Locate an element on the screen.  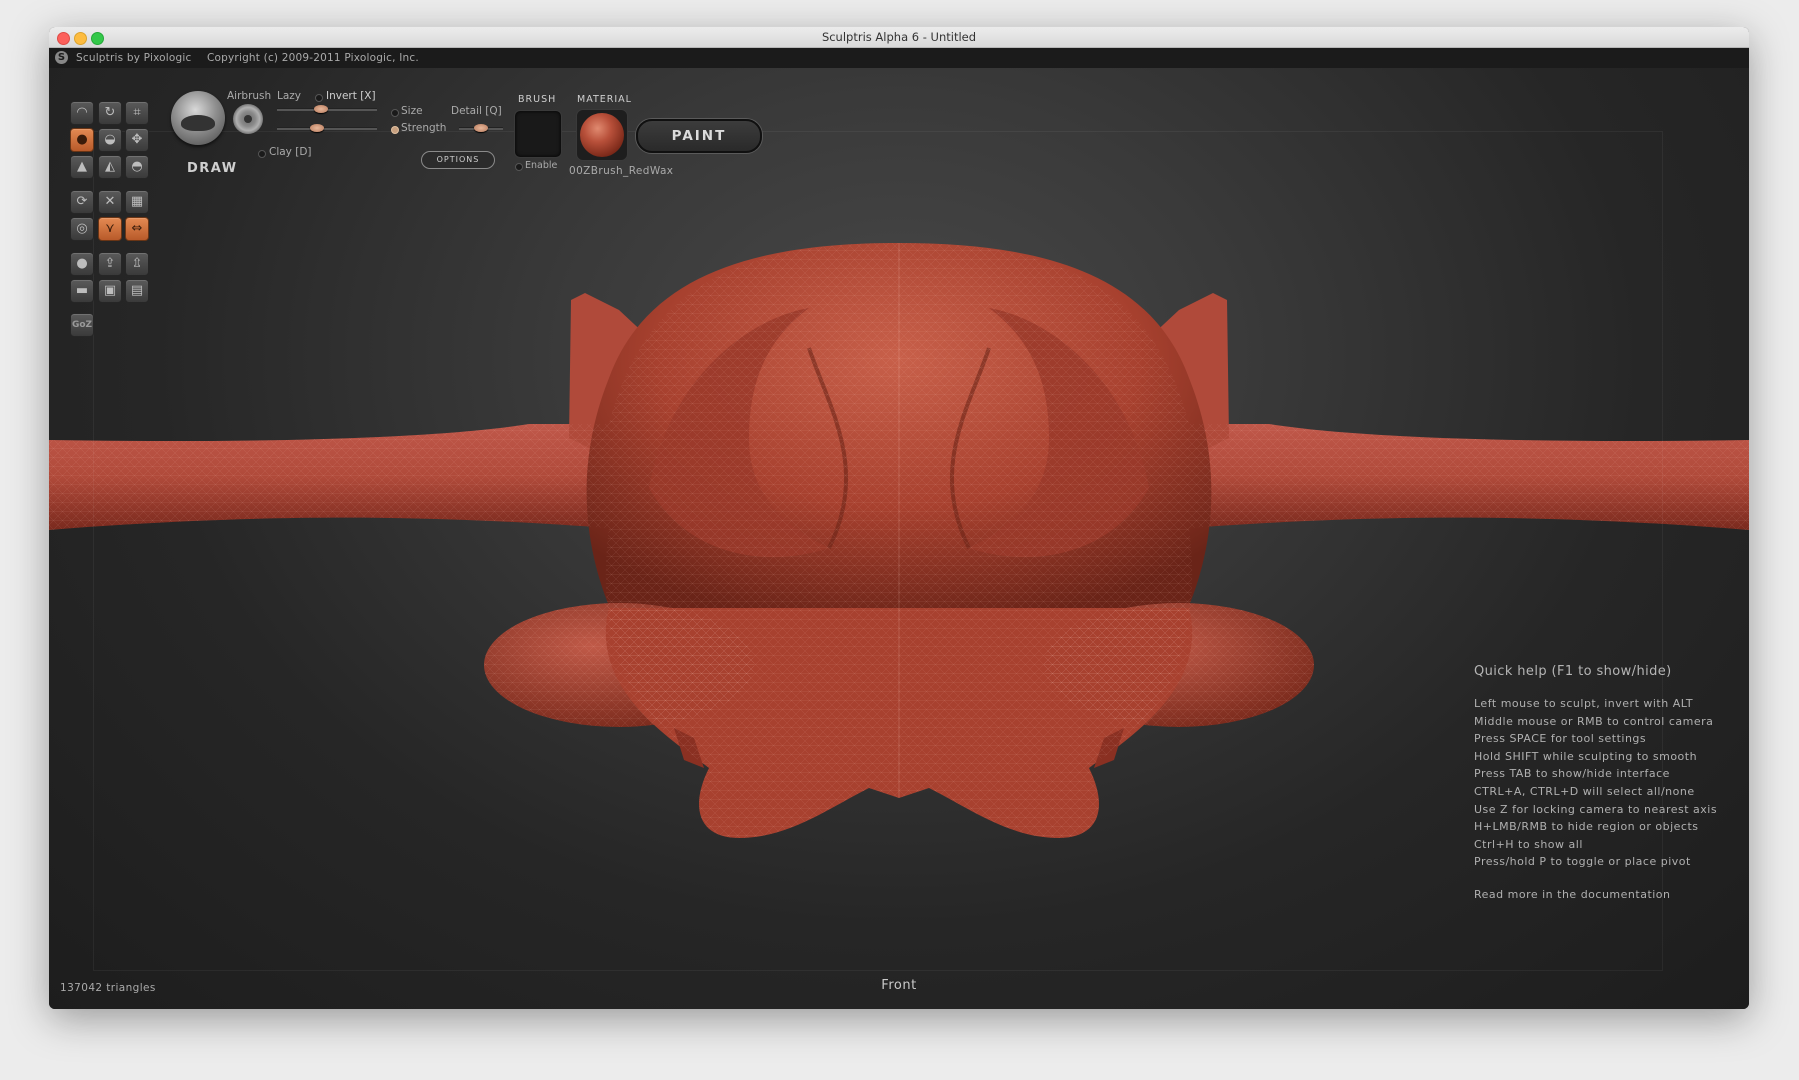
new-plane-button: ▬ is located at coordinates (82, 291).